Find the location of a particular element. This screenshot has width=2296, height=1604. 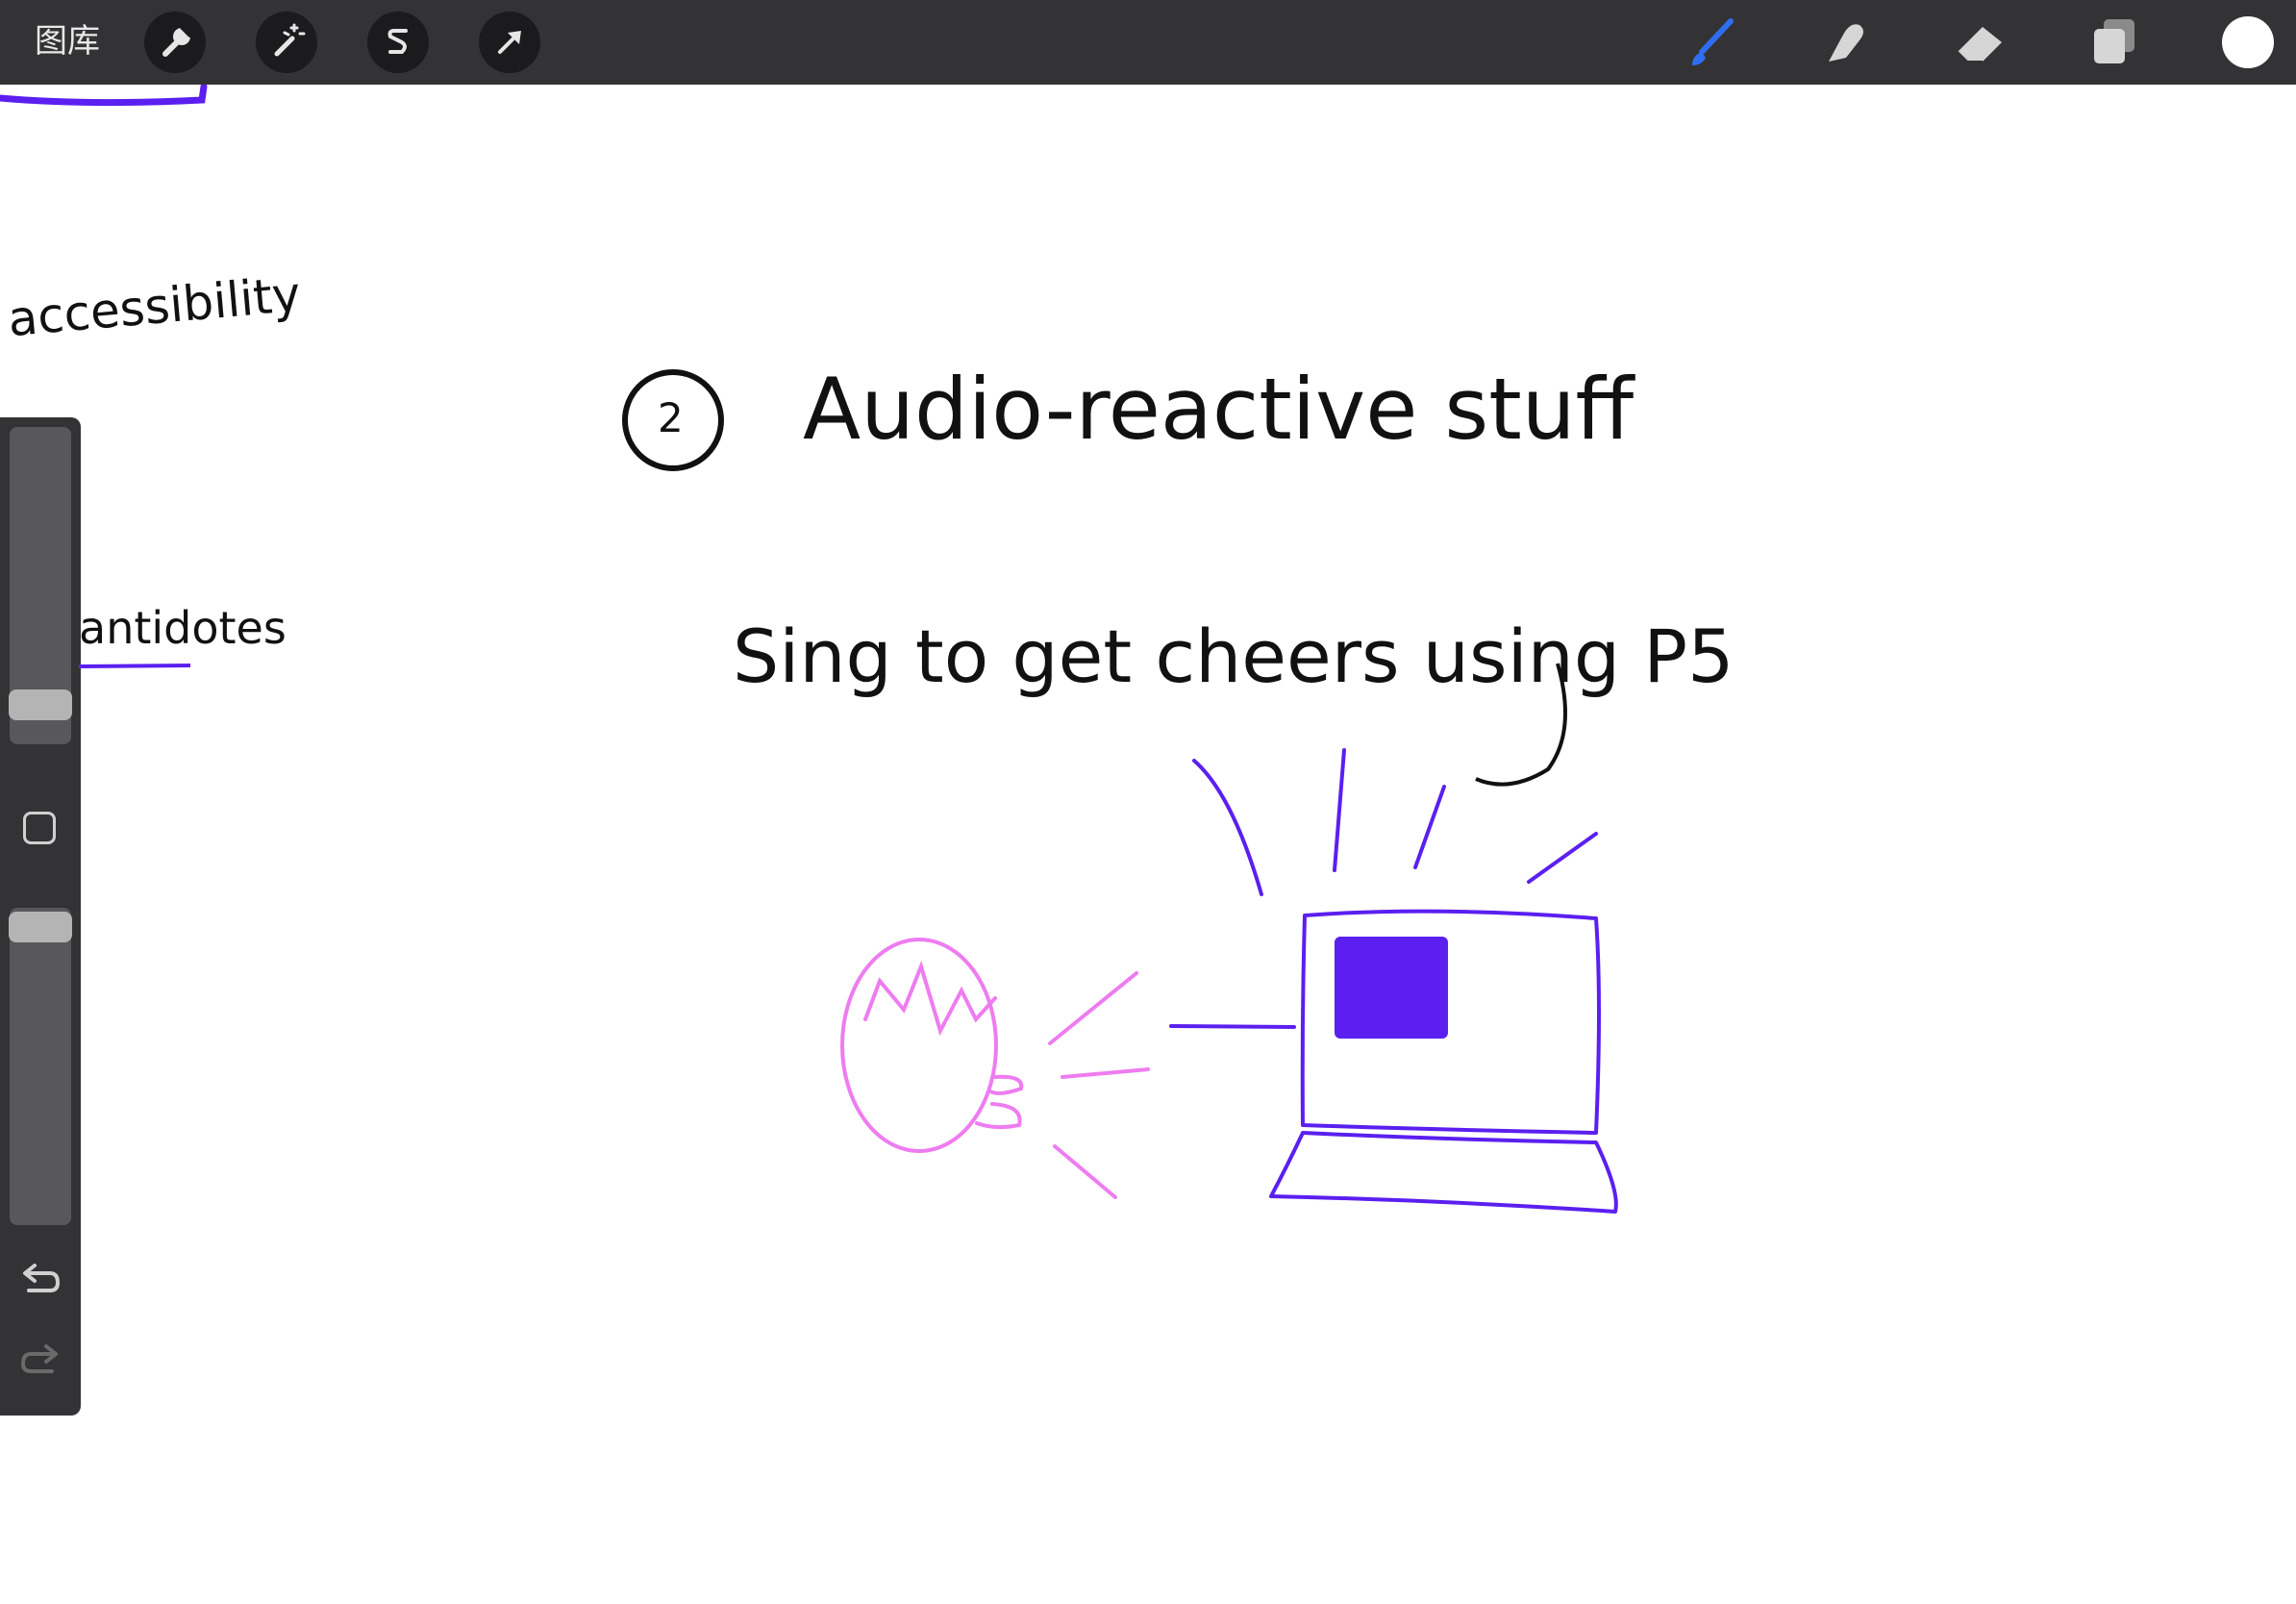

antidotes-underline is located at coordinates (134, 666).